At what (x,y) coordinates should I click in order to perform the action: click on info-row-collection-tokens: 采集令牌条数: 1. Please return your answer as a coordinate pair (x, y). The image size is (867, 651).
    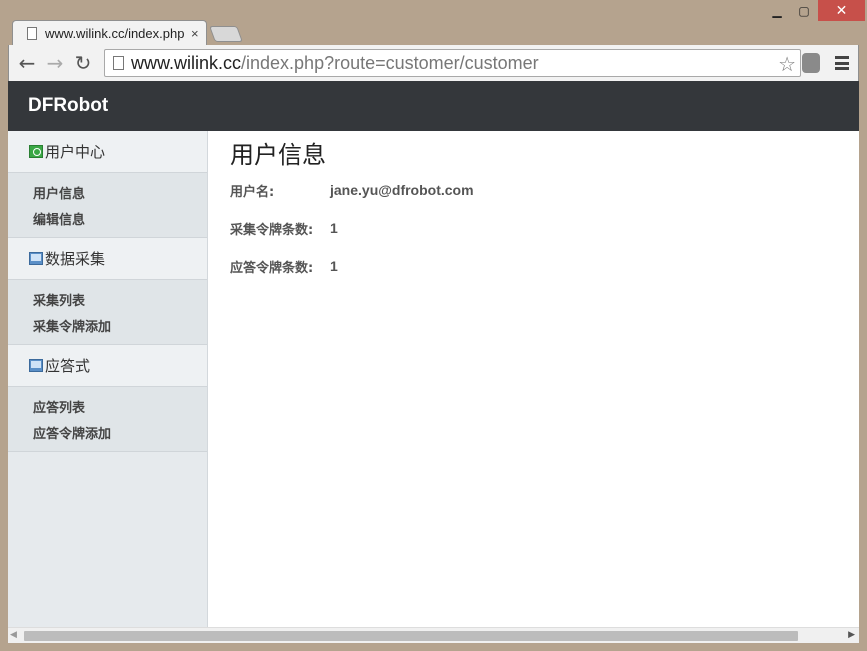
    Looking at the image, I should click on (530, 228).